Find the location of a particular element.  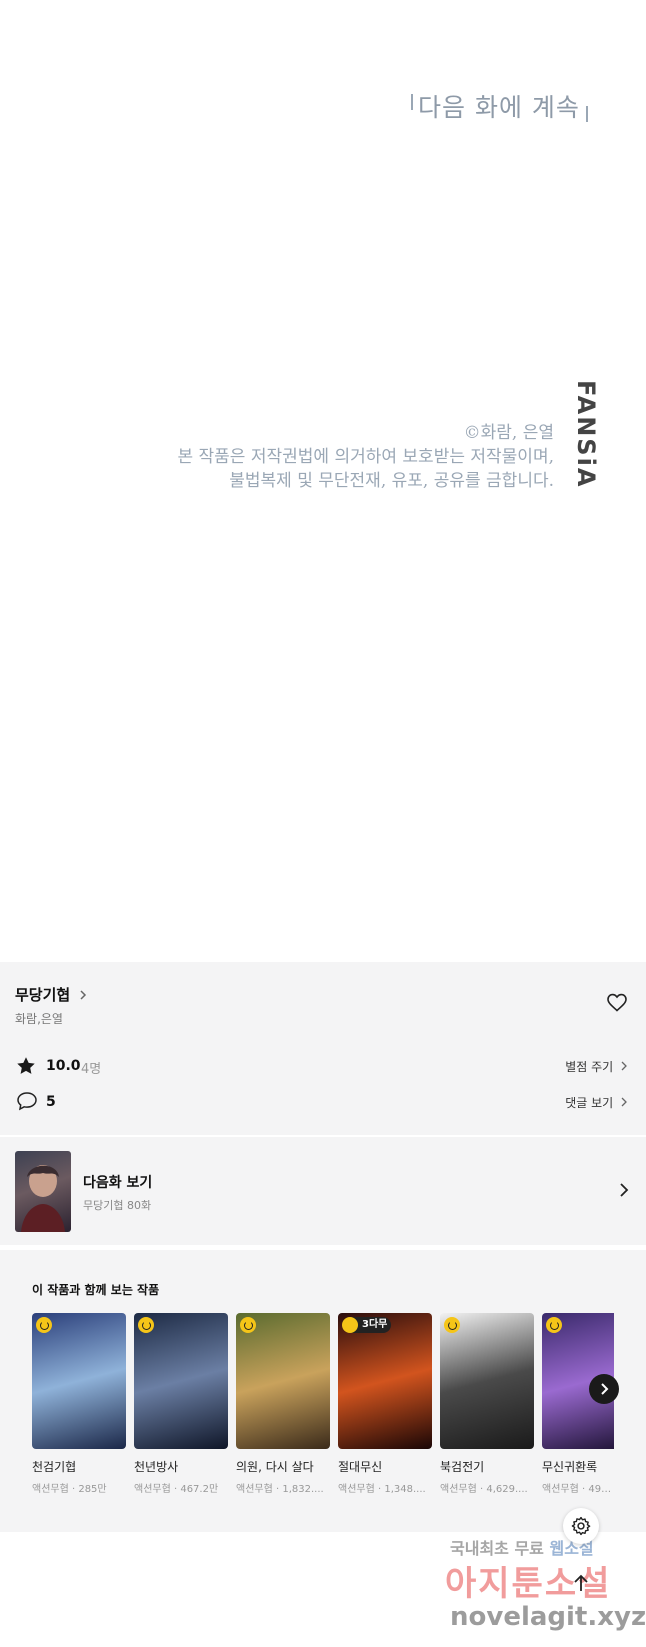

recommendations-next-button is located at coordinates (604, 1389).